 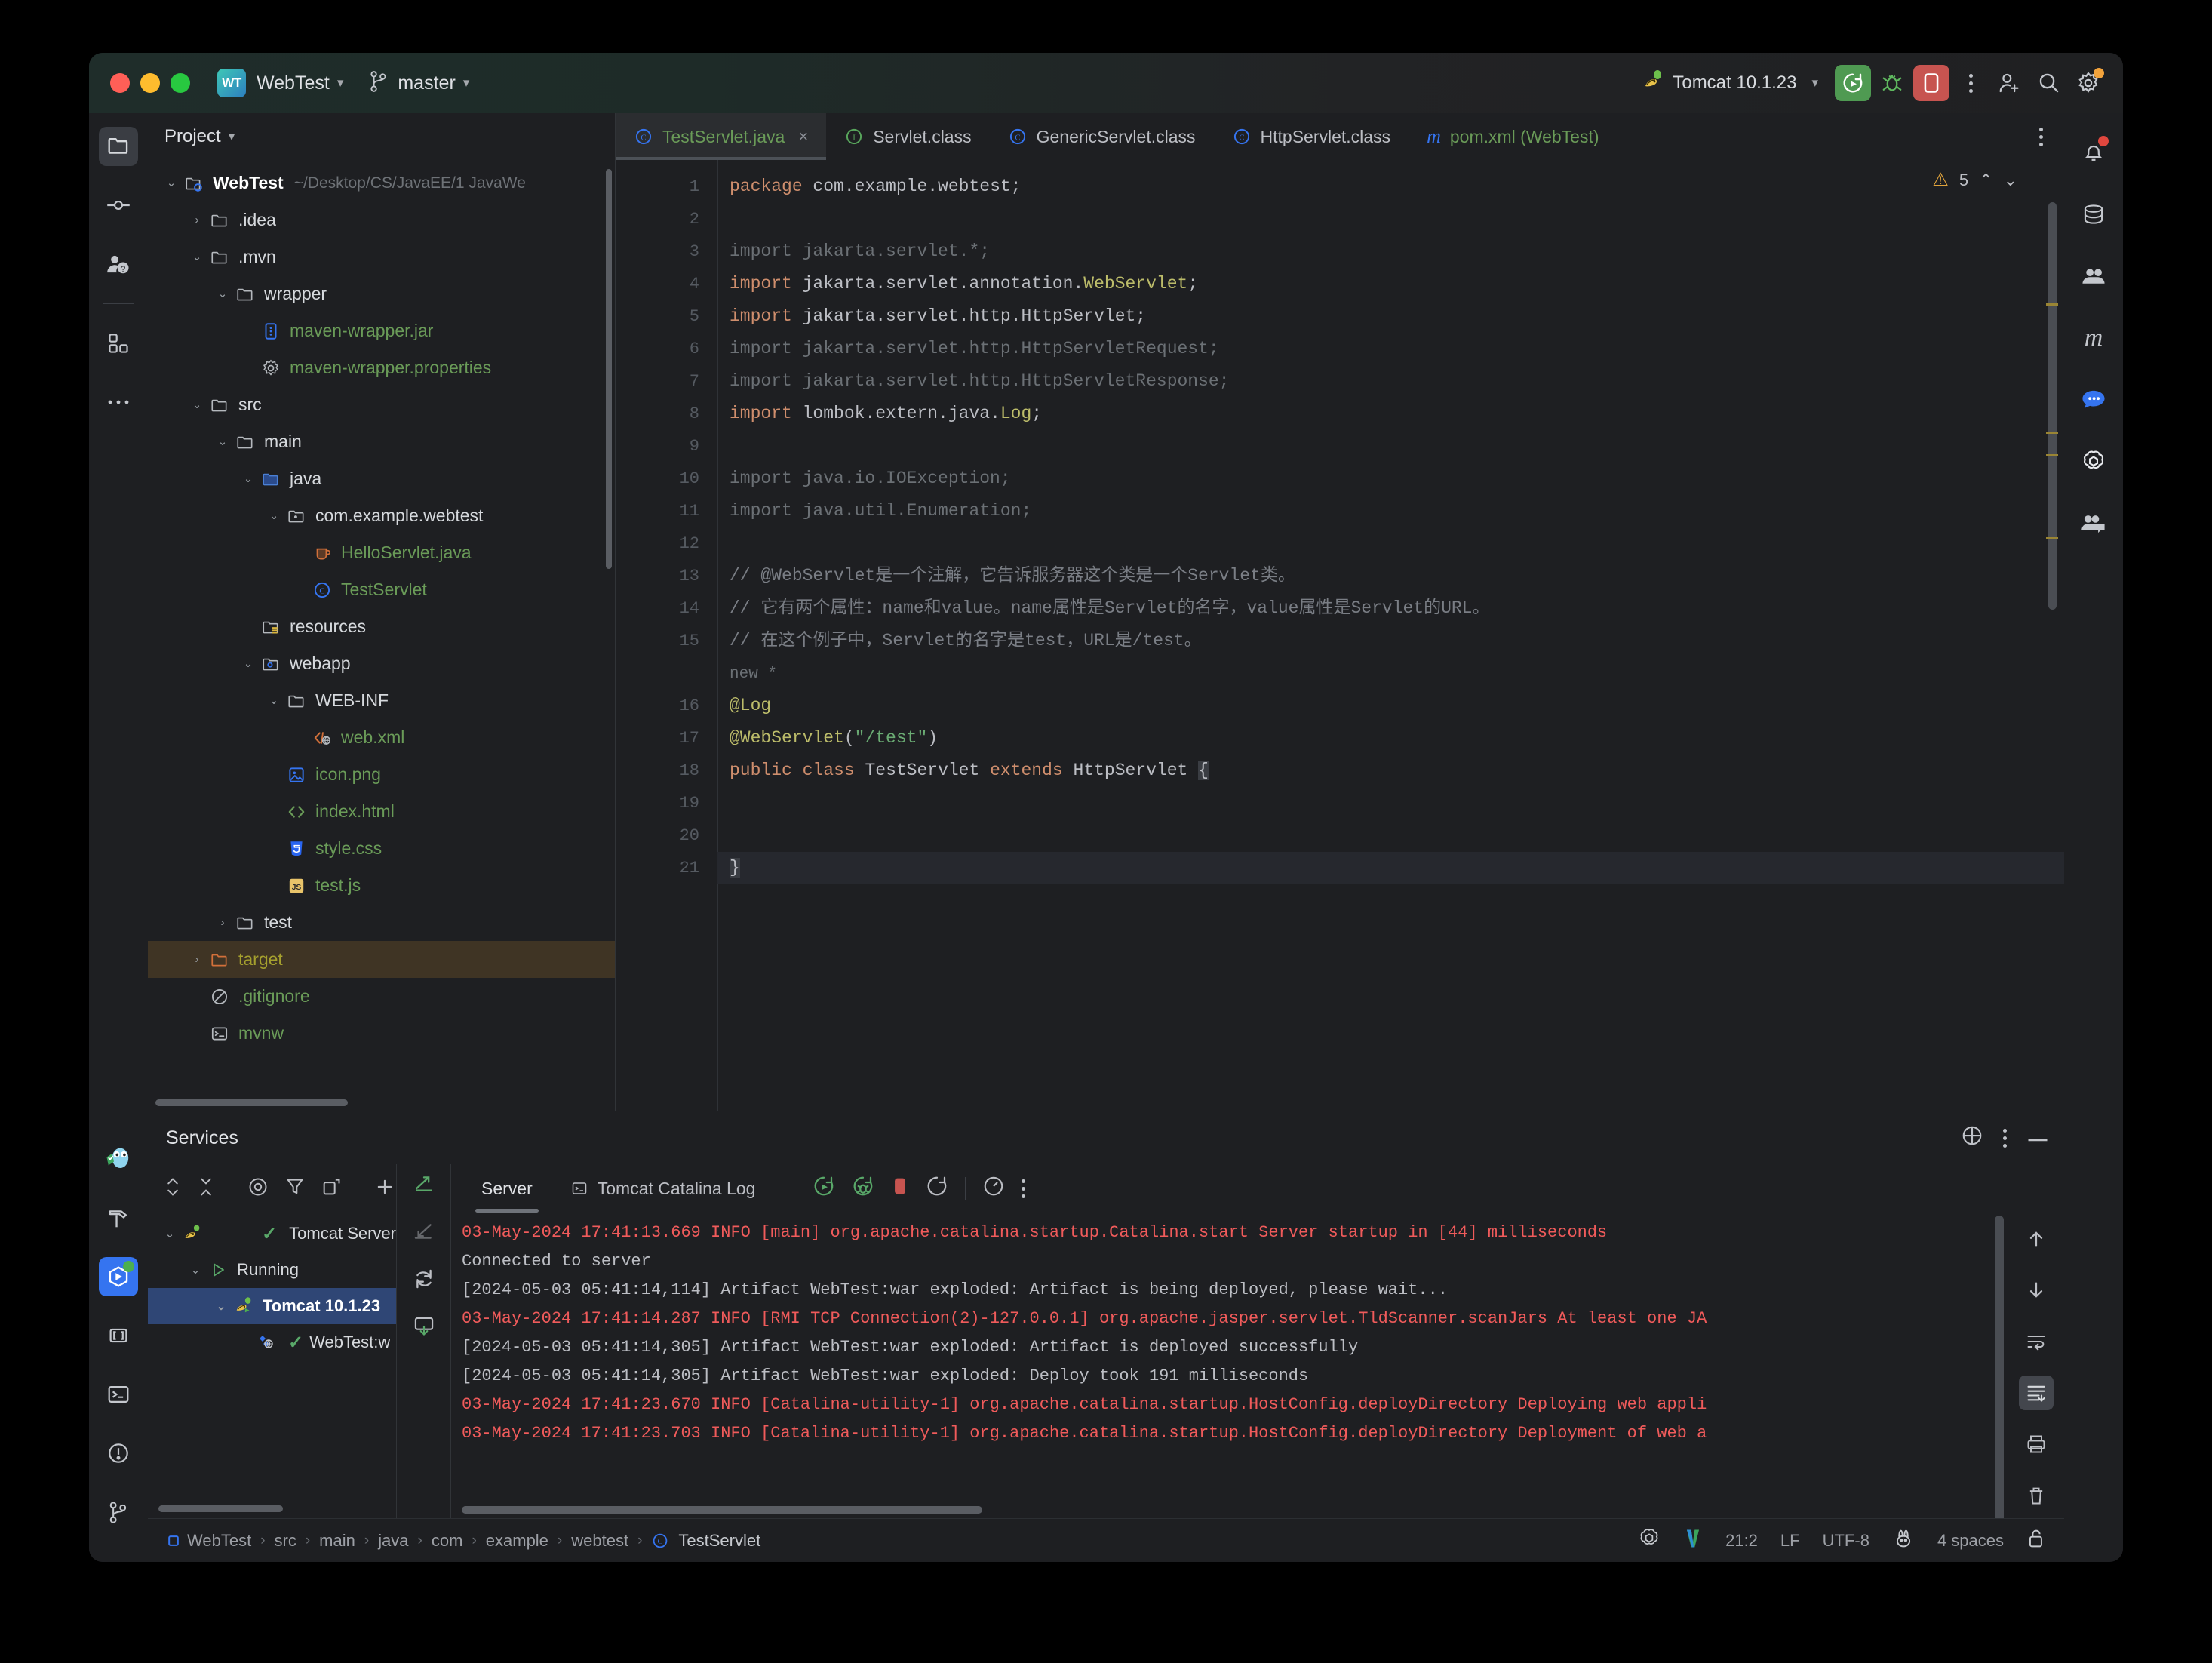 I want to click on sidebar-item-go, so click(x=118, y=1159).